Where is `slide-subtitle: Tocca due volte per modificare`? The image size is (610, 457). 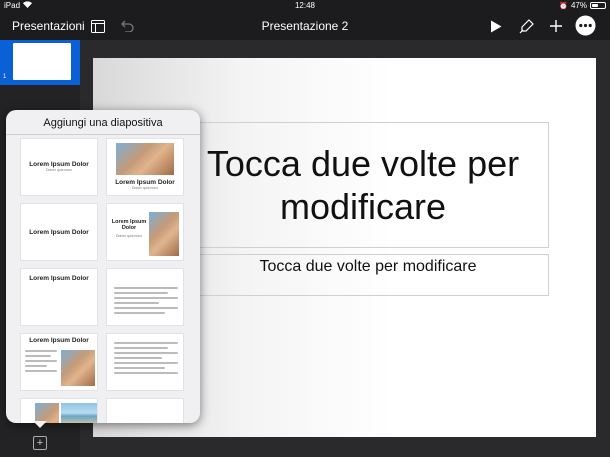
slide-subtitle: Tocca due volte per modificare is located at coordinates (368, 266).